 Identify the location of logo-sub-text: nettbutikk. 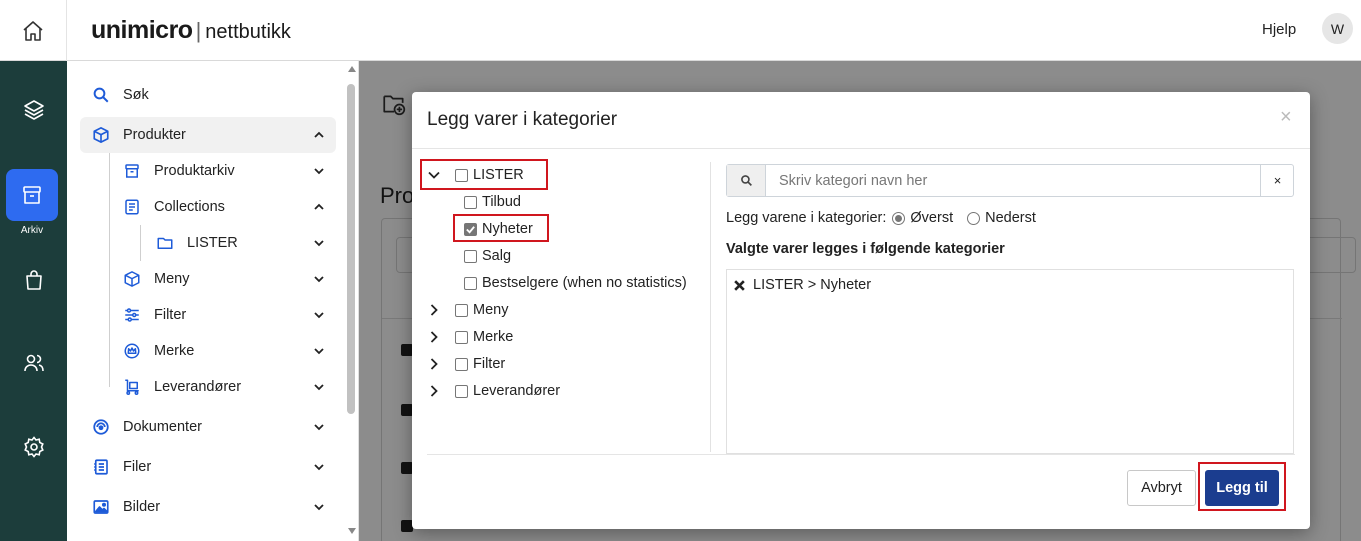
(248, 32).